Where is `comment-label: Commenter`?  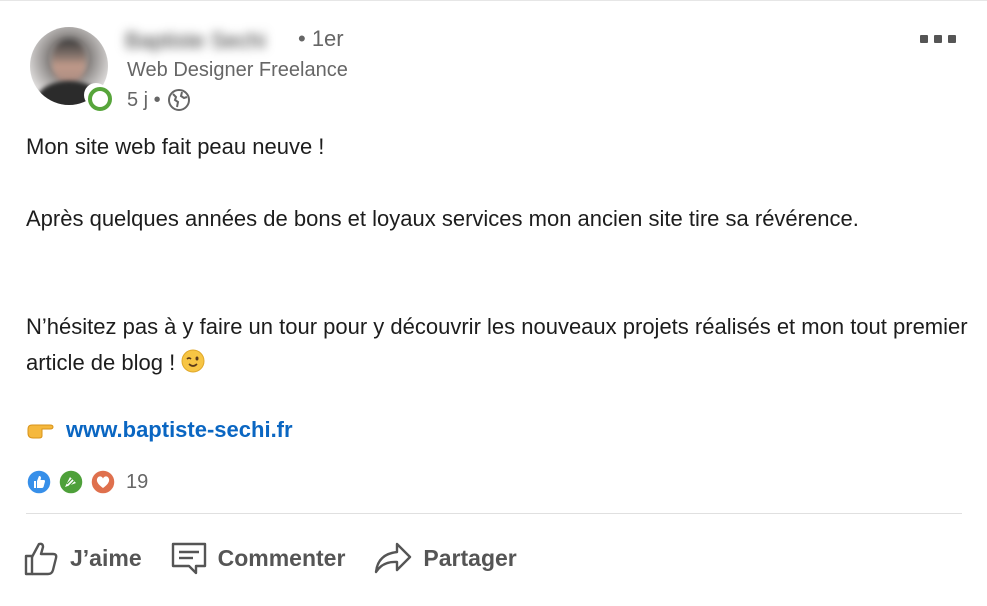 comment-label: Commenter is located at coordinates (281, 557).